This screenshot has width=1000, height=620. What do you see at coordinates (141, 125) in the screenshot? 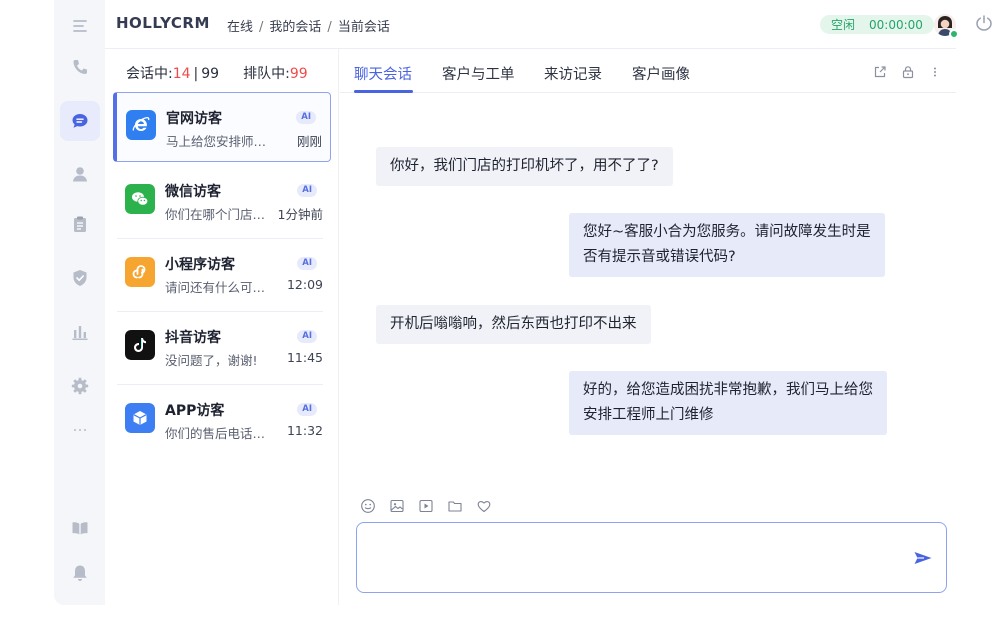
I see `ie-browser-icon` at bounding box center [141, 125].